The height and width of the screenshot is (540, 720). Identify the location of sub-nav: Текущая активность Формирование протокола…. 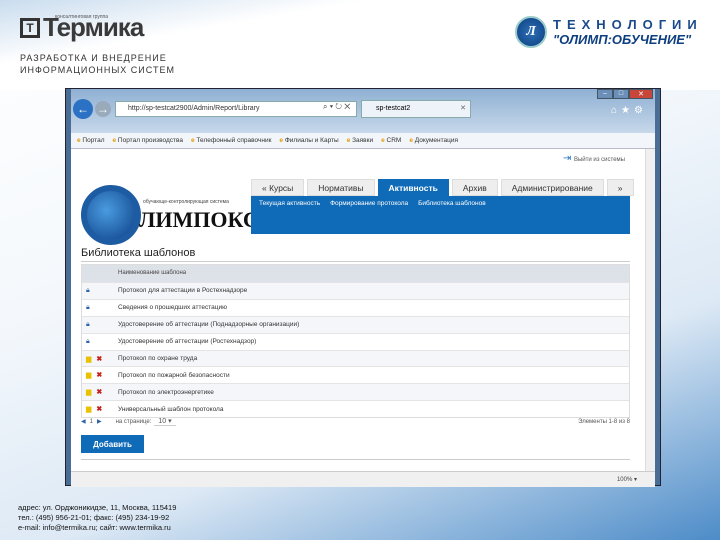
(440, 215).